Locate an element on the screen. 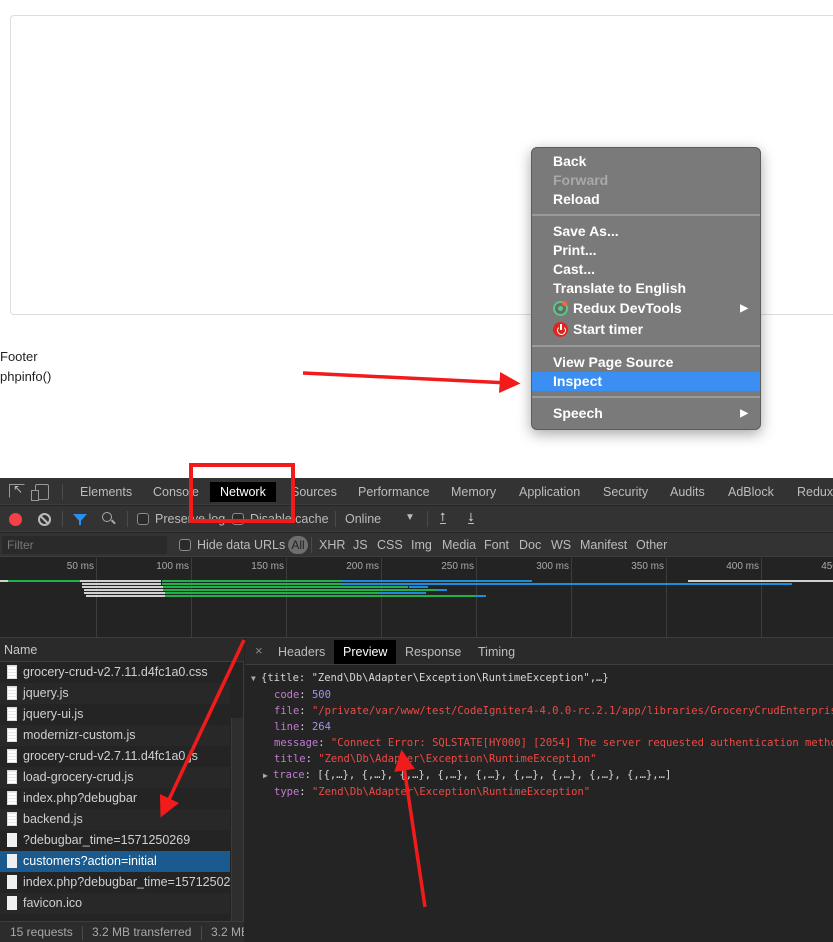  search-icon is located at coordinates (107, 517).